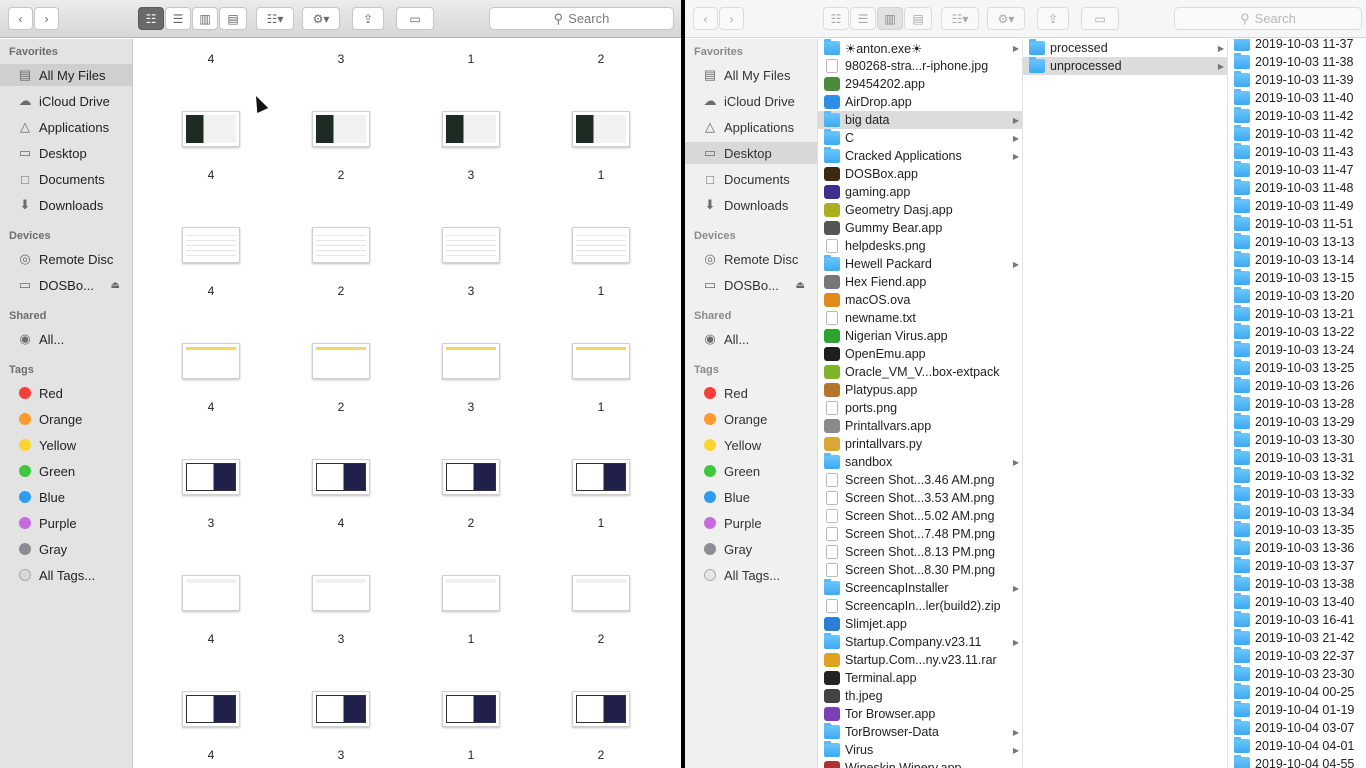 The height and width of the screenshot is (768, 1366). Describe the element at coordinates (920, 48) in the screenshot. I see `file-row-anton-exe: ☀anton.exe☀ ▶` at that location.